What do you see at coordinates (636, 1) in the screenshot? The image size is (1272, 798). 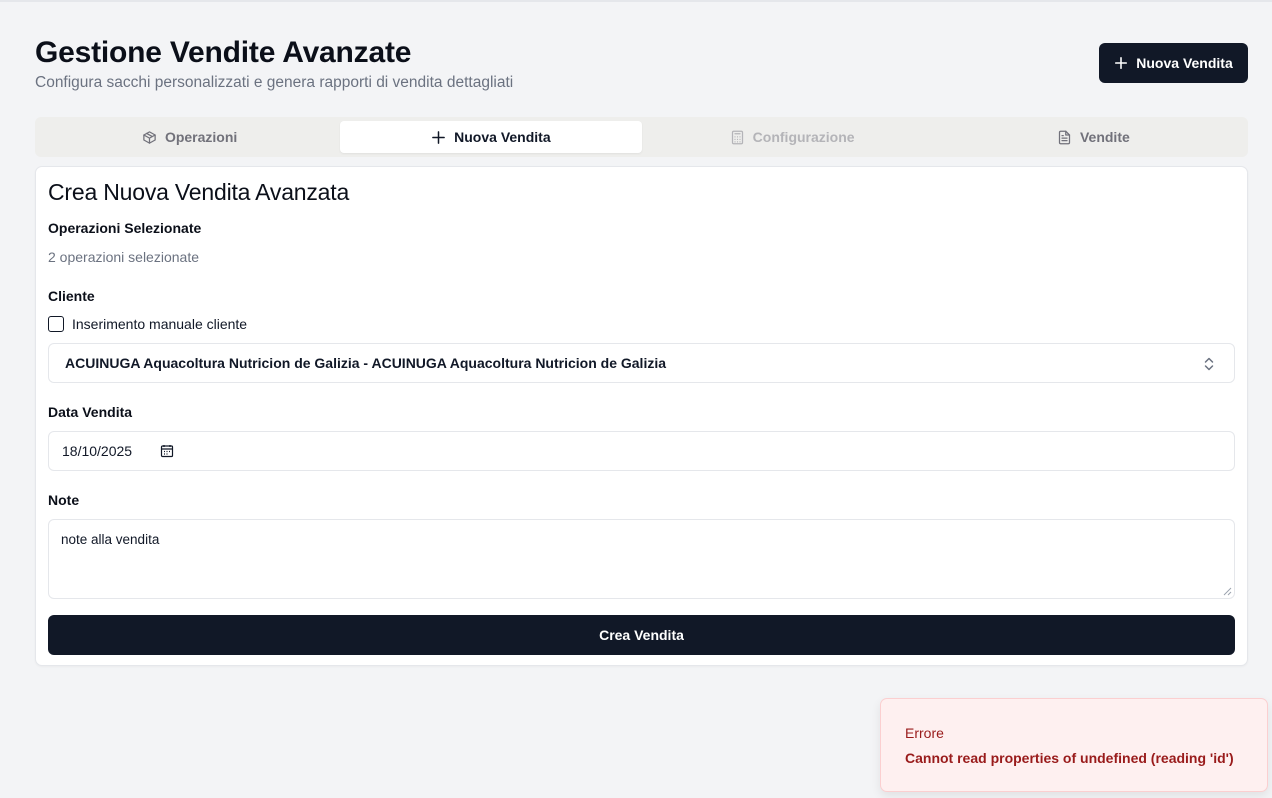 I see `top-border` at bounding box center [636, 1].